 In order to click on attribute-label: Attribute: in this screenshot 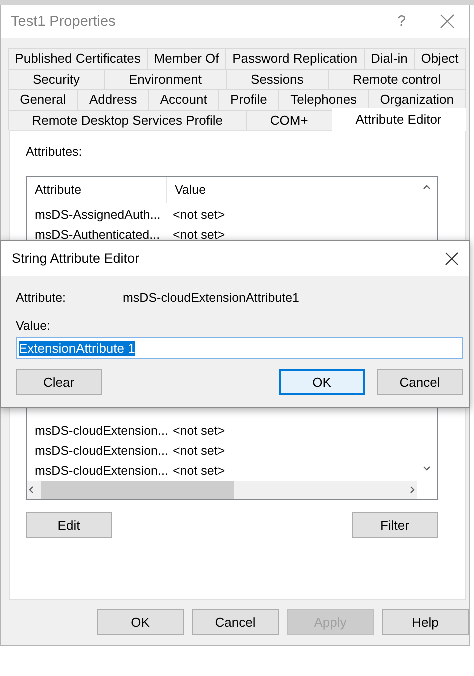, I will do `click(42, 298)`.